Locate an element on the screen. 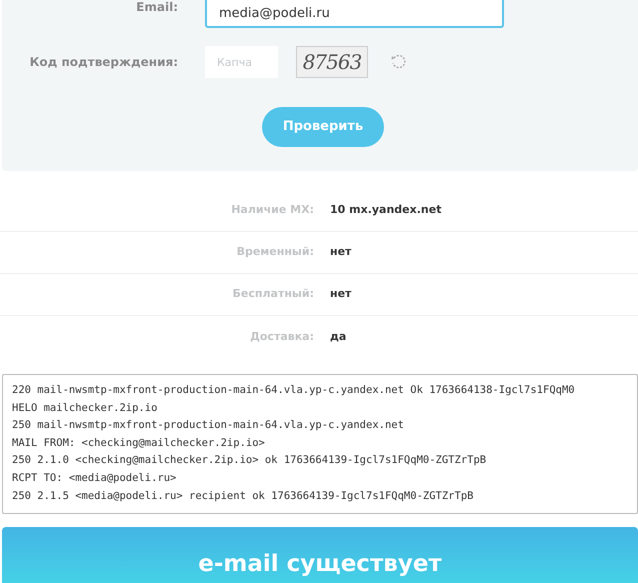 The image size is (638, 583). verdict-text: e-mail существует is located at coordinates (320, 564).